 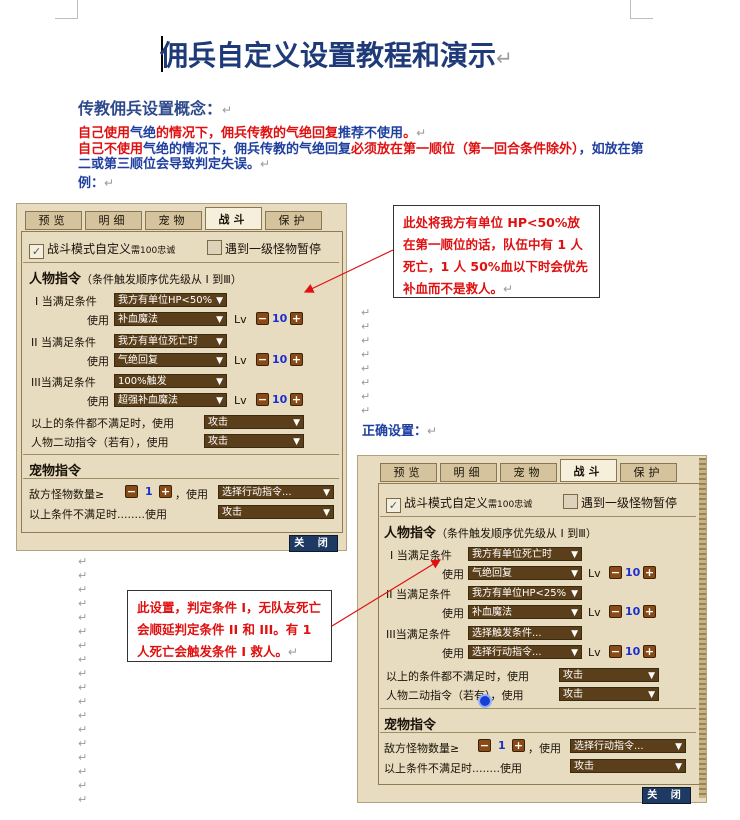 What do you see at coordinates (544, 748) in the screenshot?
I see `enemy-use-label: ，使用` at bounding box center [544, 748].